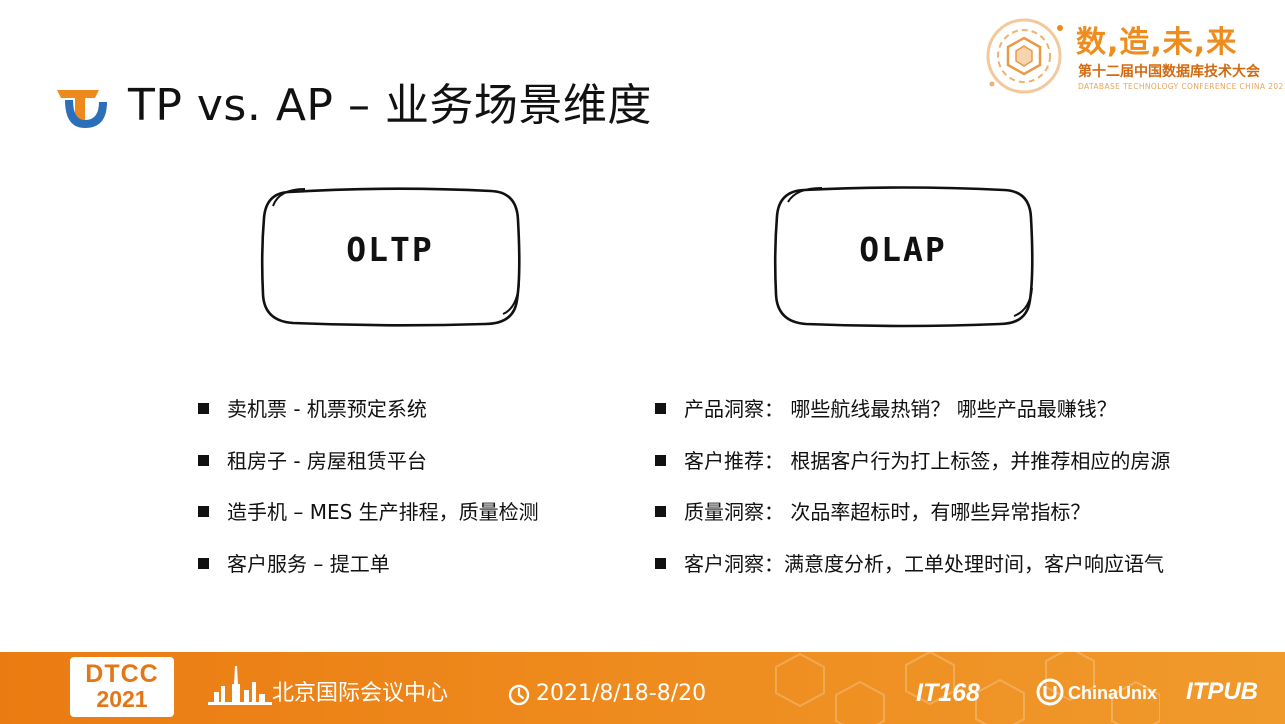  I want to click on clock-icon, so click(519, 695).